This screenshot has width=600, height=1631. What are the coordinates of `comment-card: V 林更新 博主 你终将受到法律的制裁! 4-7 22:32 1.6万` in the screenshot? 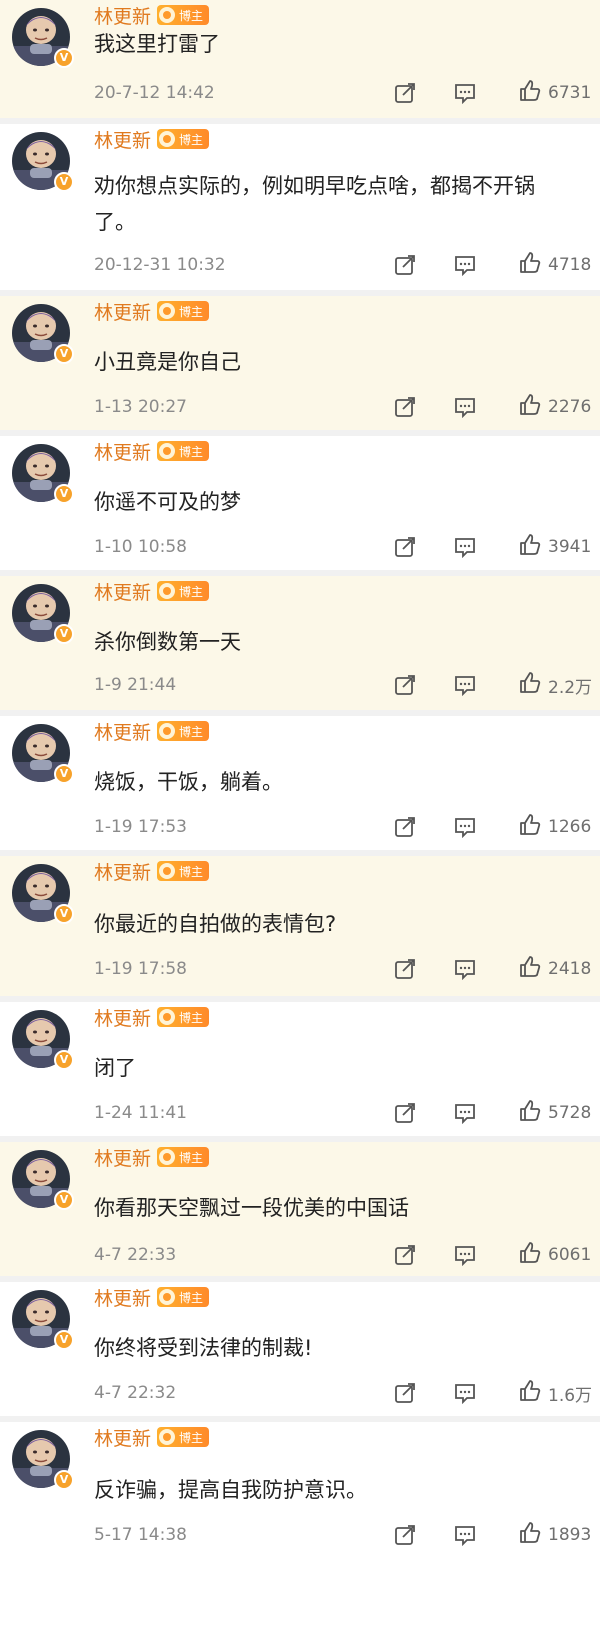 It's located at (300, 1349).